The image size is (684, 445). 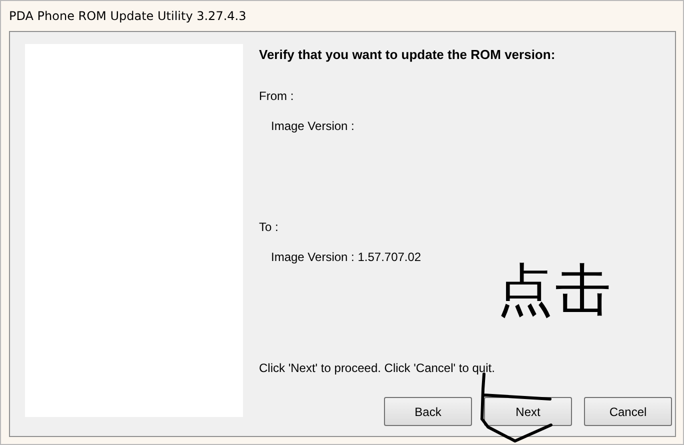 I want to click on handwritten-note: 点击, so click(x=555, y=291).